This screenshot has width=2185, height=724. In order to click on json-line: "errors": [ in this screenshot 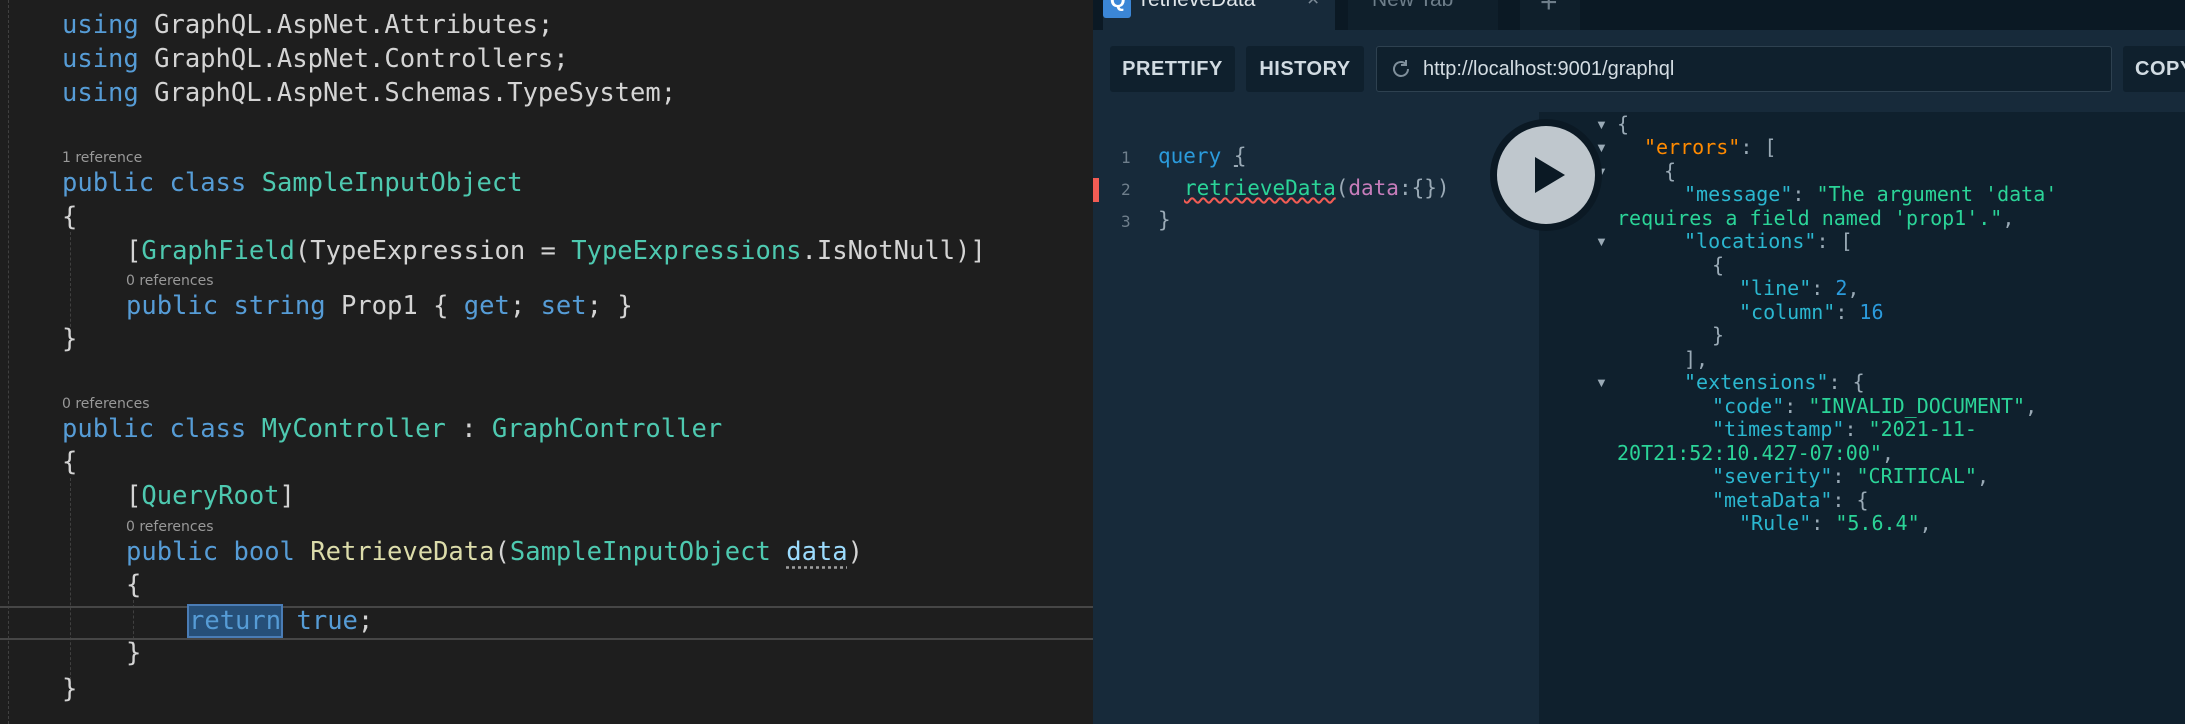, I will do `click(1710, 147)`.